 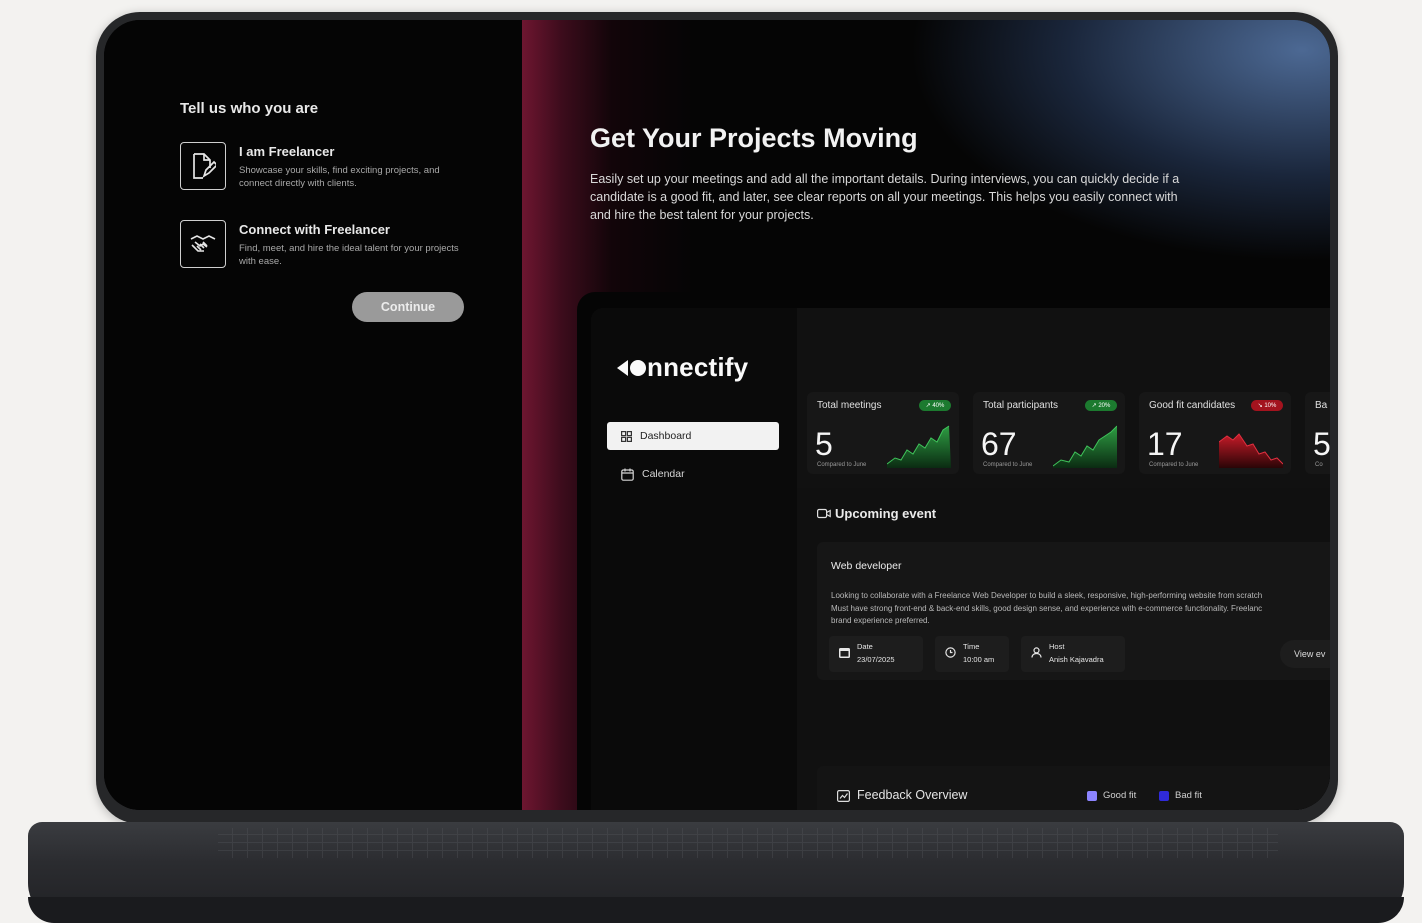 I want to click on base-edge, so click(x=716, y=910).